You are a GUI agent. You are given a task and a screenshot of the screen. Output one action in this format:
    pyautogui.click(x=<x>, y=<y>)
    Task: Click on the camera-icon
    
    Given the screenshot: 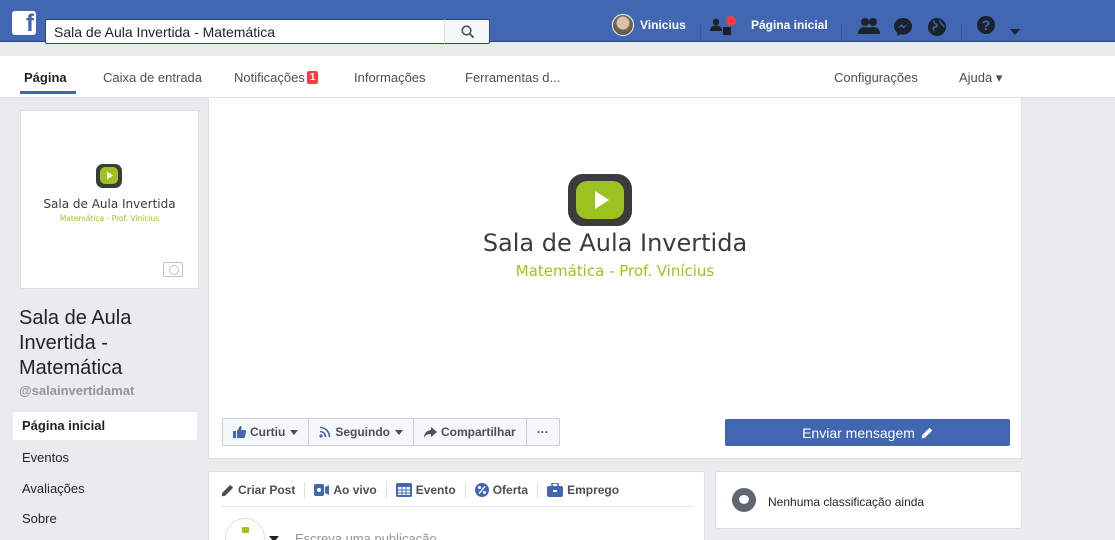 What is the action you would take?
    pyautogui.click(x=173, y=269)
    